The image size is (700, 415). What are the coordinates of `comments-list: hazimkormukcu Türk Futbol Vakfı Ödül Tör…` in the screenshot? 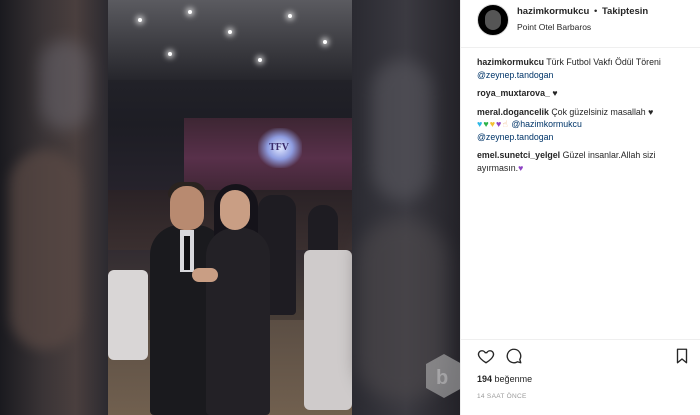 It's located at (588, 118).